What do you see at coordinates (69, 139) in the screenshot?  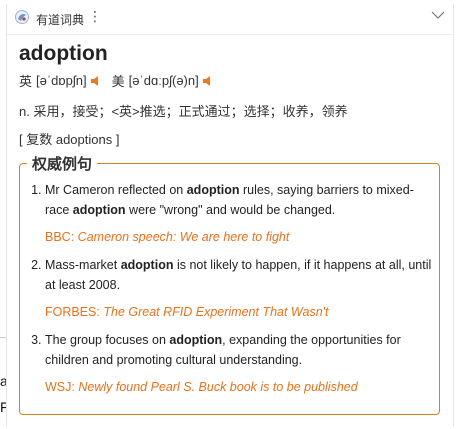 I see `plural-form: [ 复数 adoptions ]` at bounding box center [69, 139].